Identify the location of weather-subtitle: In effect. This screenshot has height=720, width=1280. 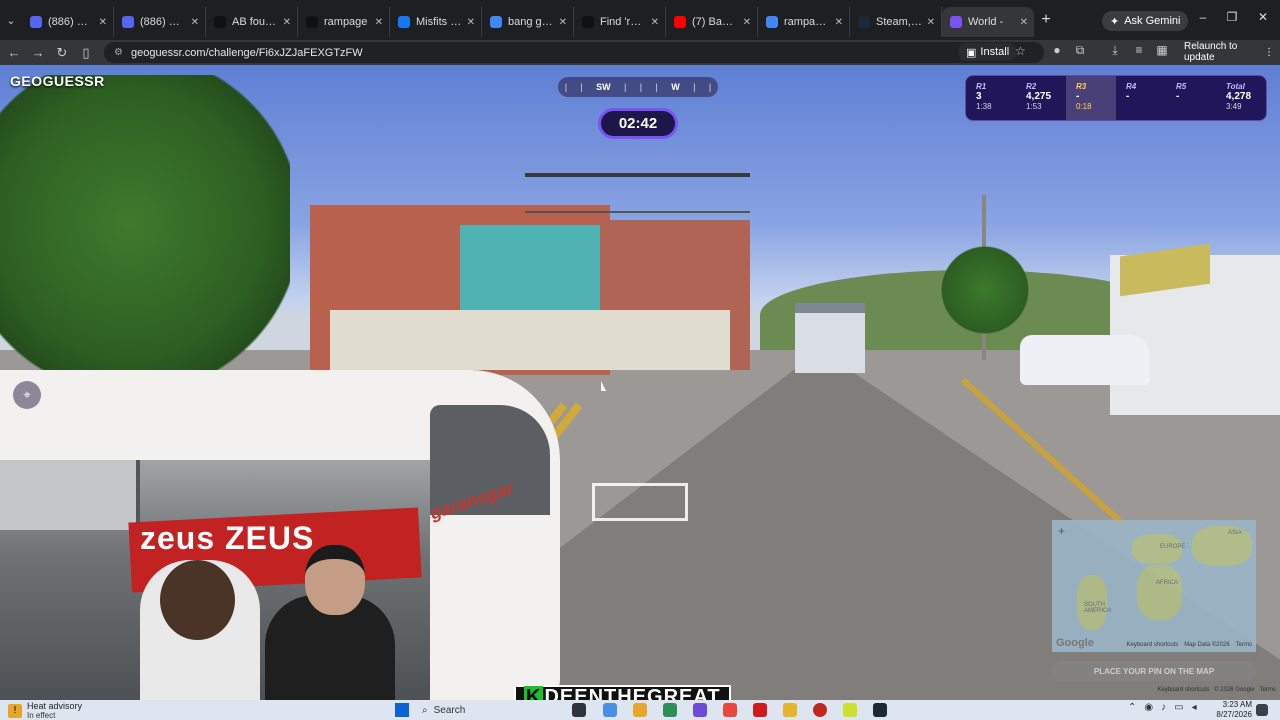
(41, 715).